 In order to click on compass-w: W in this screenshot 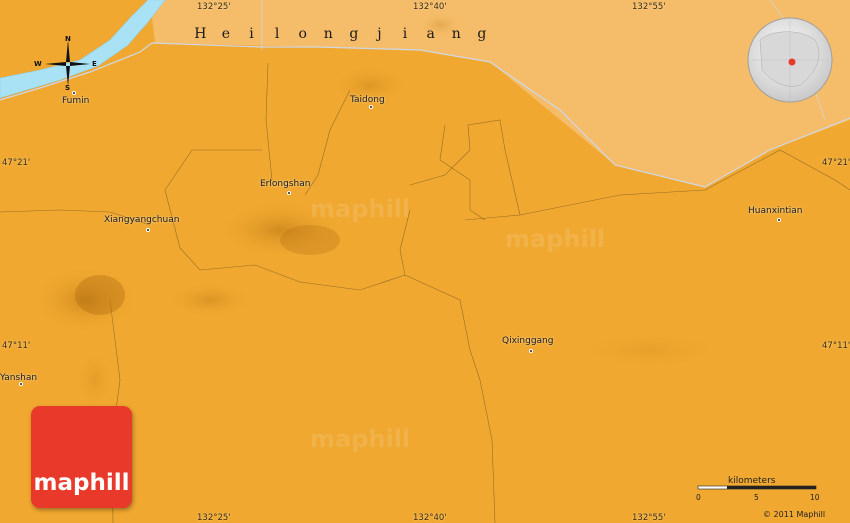, I will do `click(38, 64)`.